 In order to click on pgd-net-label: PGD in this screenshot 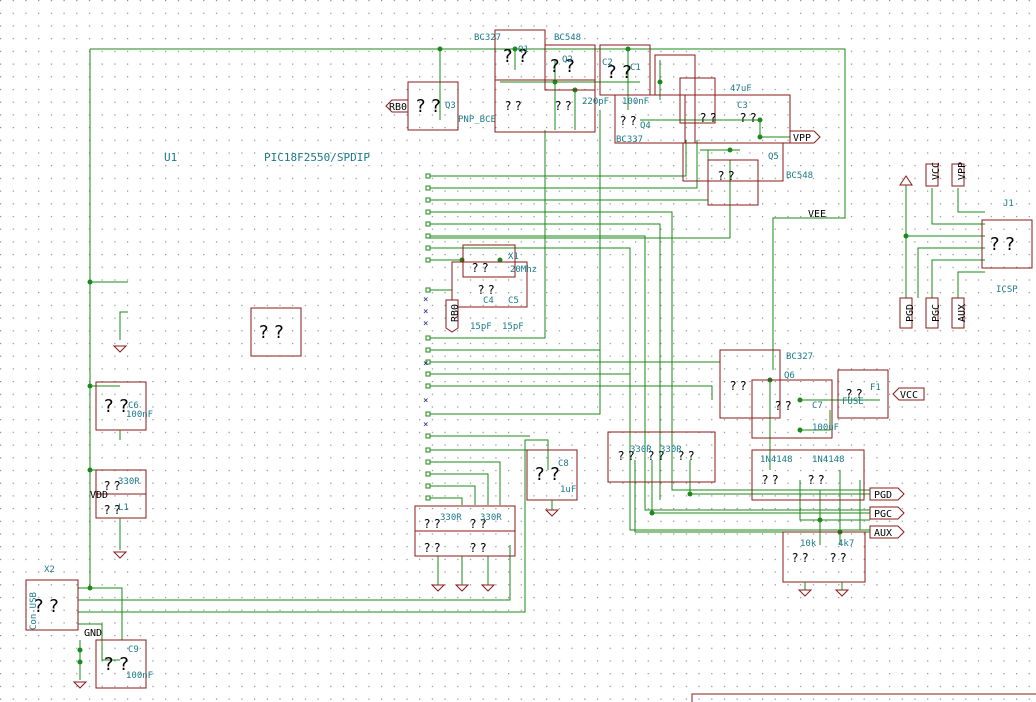, I will do `click(883, 495)`.